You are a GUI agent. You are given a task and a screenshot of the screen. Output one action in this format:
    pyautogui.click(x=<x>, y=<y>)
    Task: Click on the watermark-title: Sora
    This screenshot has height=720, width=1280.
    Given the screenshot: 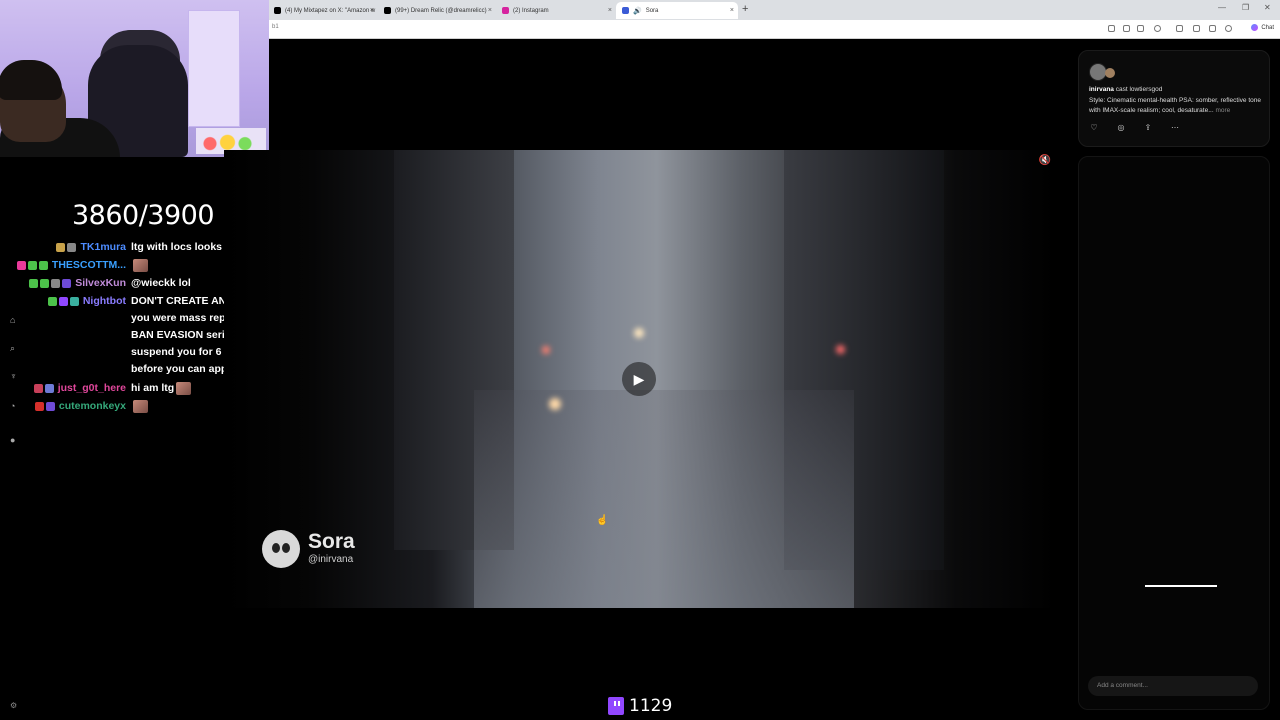 What is the action you would take?
    pyautogui.click(x=331, y=541)
    